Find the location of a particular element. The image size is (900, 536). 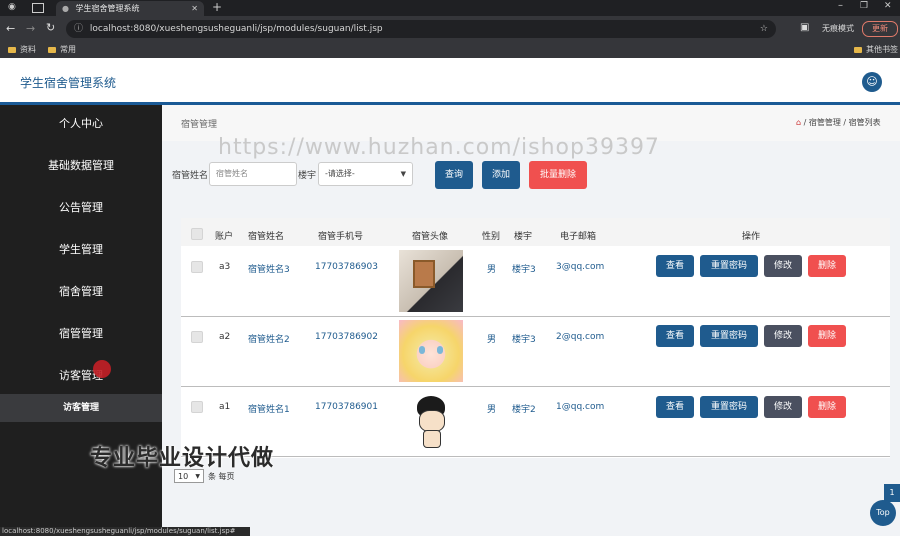

cartoon-face is located at coordinates (432, 421).